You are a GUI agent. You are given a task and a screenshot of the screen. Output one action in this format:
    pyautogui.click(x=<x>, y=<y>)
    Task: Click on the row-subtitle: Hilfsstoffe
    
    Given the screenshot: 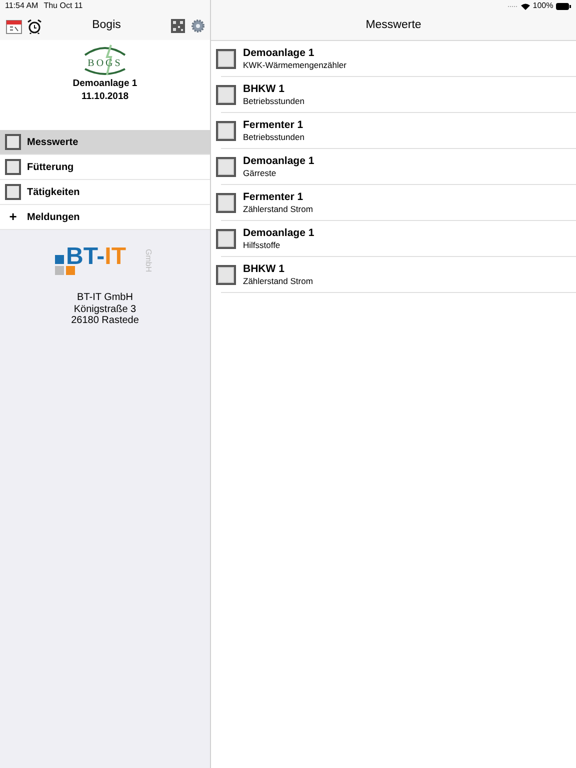 What is the action you would take?
    pyautogui.click(x=262, y=245)
    